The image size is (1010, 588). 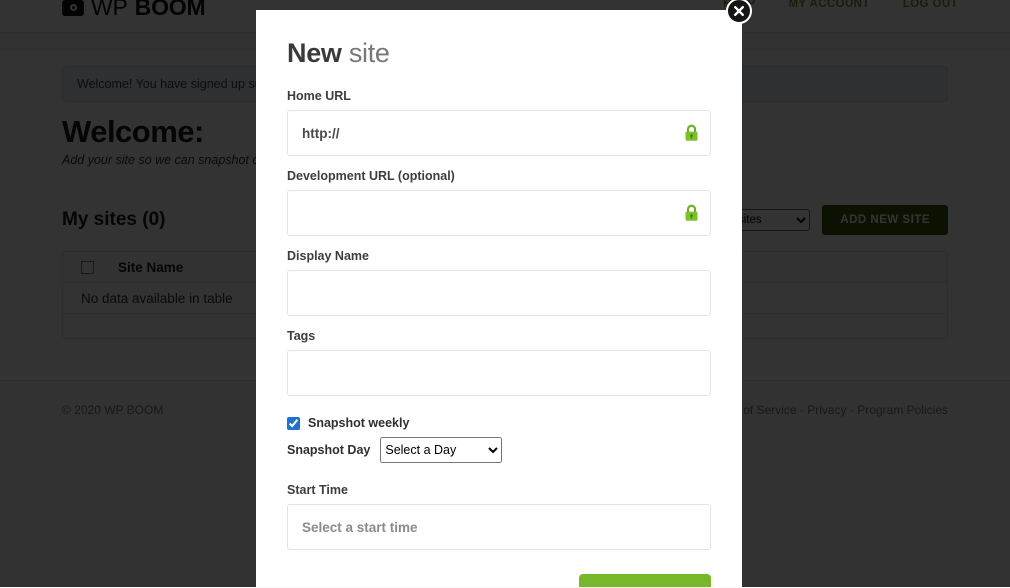 What do you see at coordinates (499, 527) in the screenshot?
I see `start-time-input` at bounding box center [499, 527].